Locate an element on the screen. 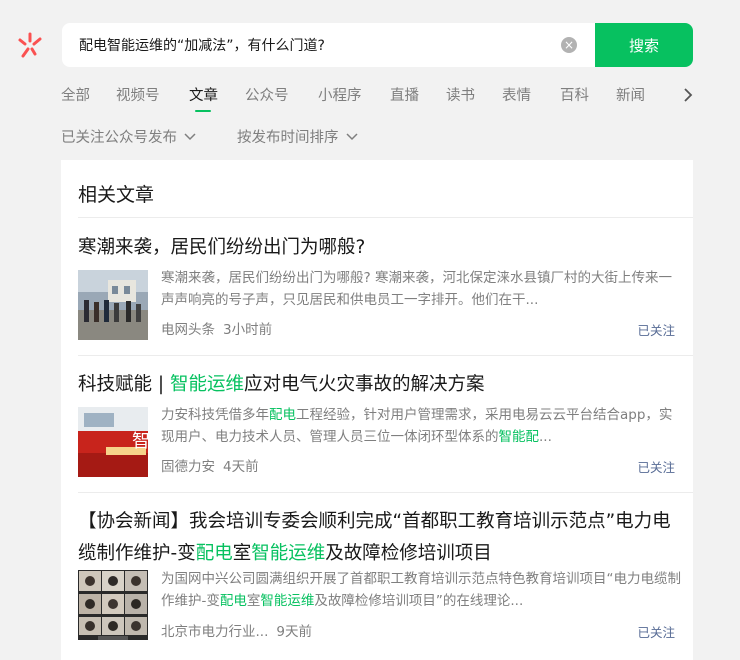 Image resolution: width=740 pixels, height=660 pixels. clear-search-icon: × is located at coordinates (569, 45).